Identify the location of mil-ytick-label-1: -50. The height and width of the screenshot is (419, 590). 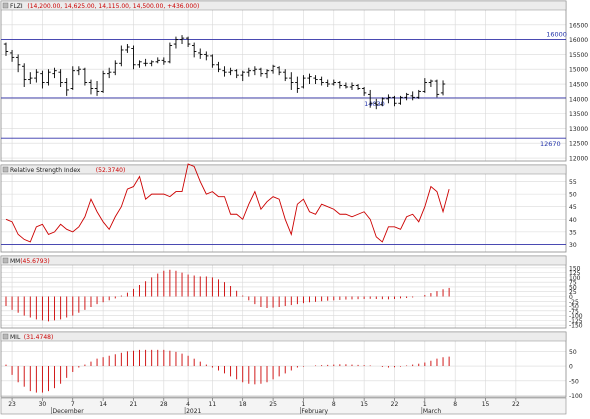
(574, 381).